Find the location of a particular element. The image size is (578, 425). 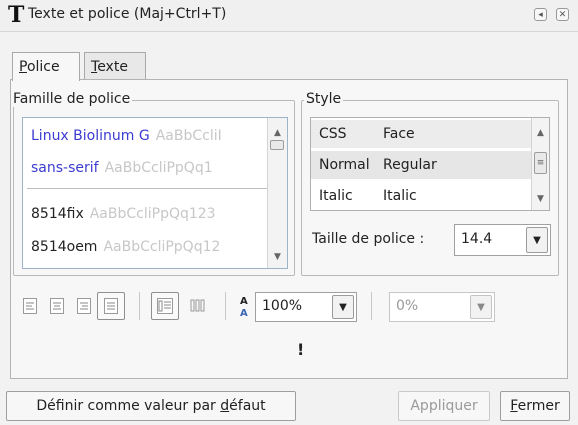

vertical-text-icon is located at coordinates (199, 306).